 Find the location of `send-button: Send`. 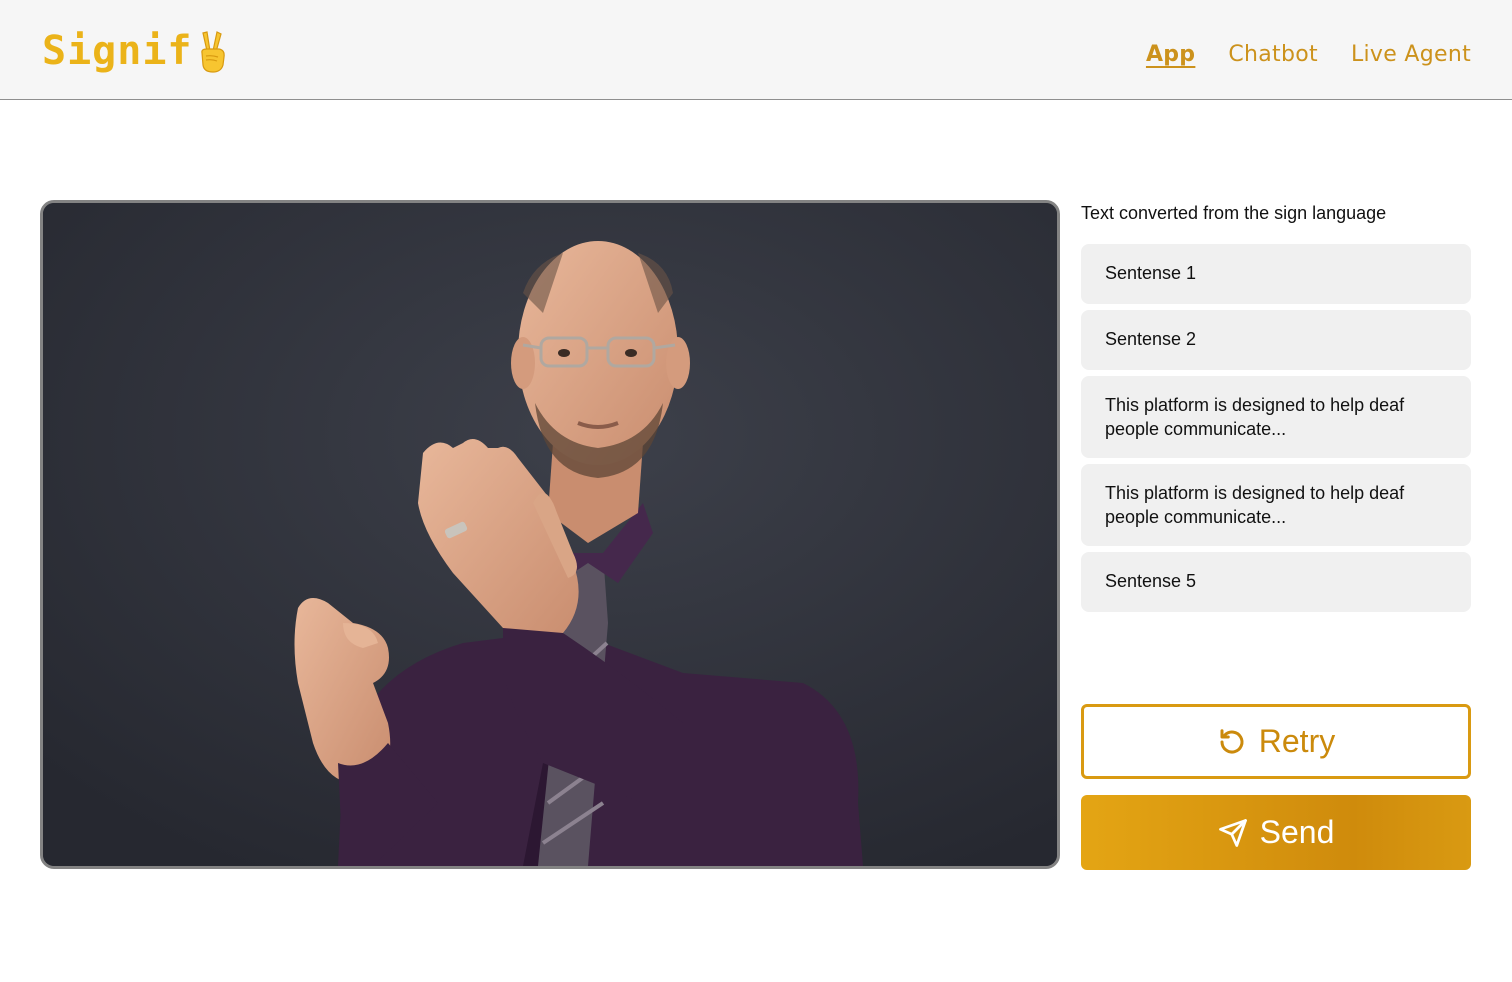

send-button: Send is located at coordinates (1276, 832).